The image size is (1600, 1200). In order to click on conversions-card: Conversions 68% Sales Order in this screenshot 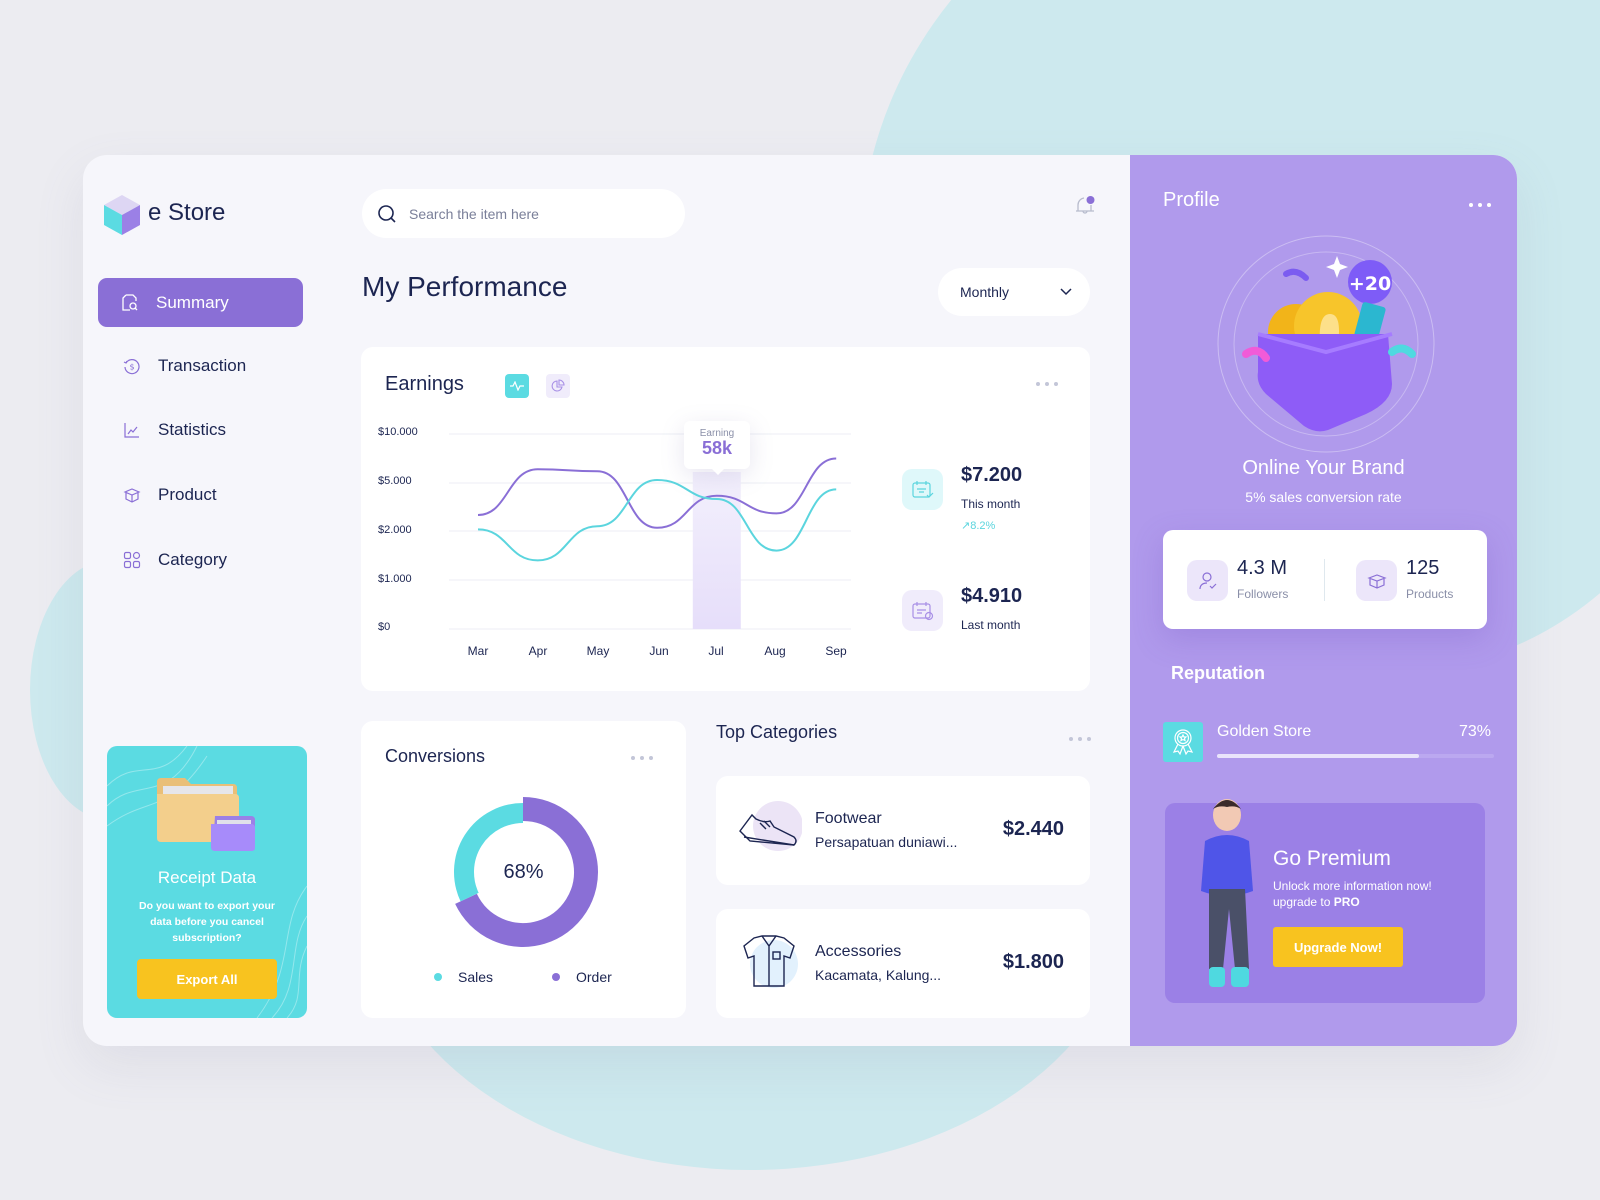, I will do `click(523, 869)`.